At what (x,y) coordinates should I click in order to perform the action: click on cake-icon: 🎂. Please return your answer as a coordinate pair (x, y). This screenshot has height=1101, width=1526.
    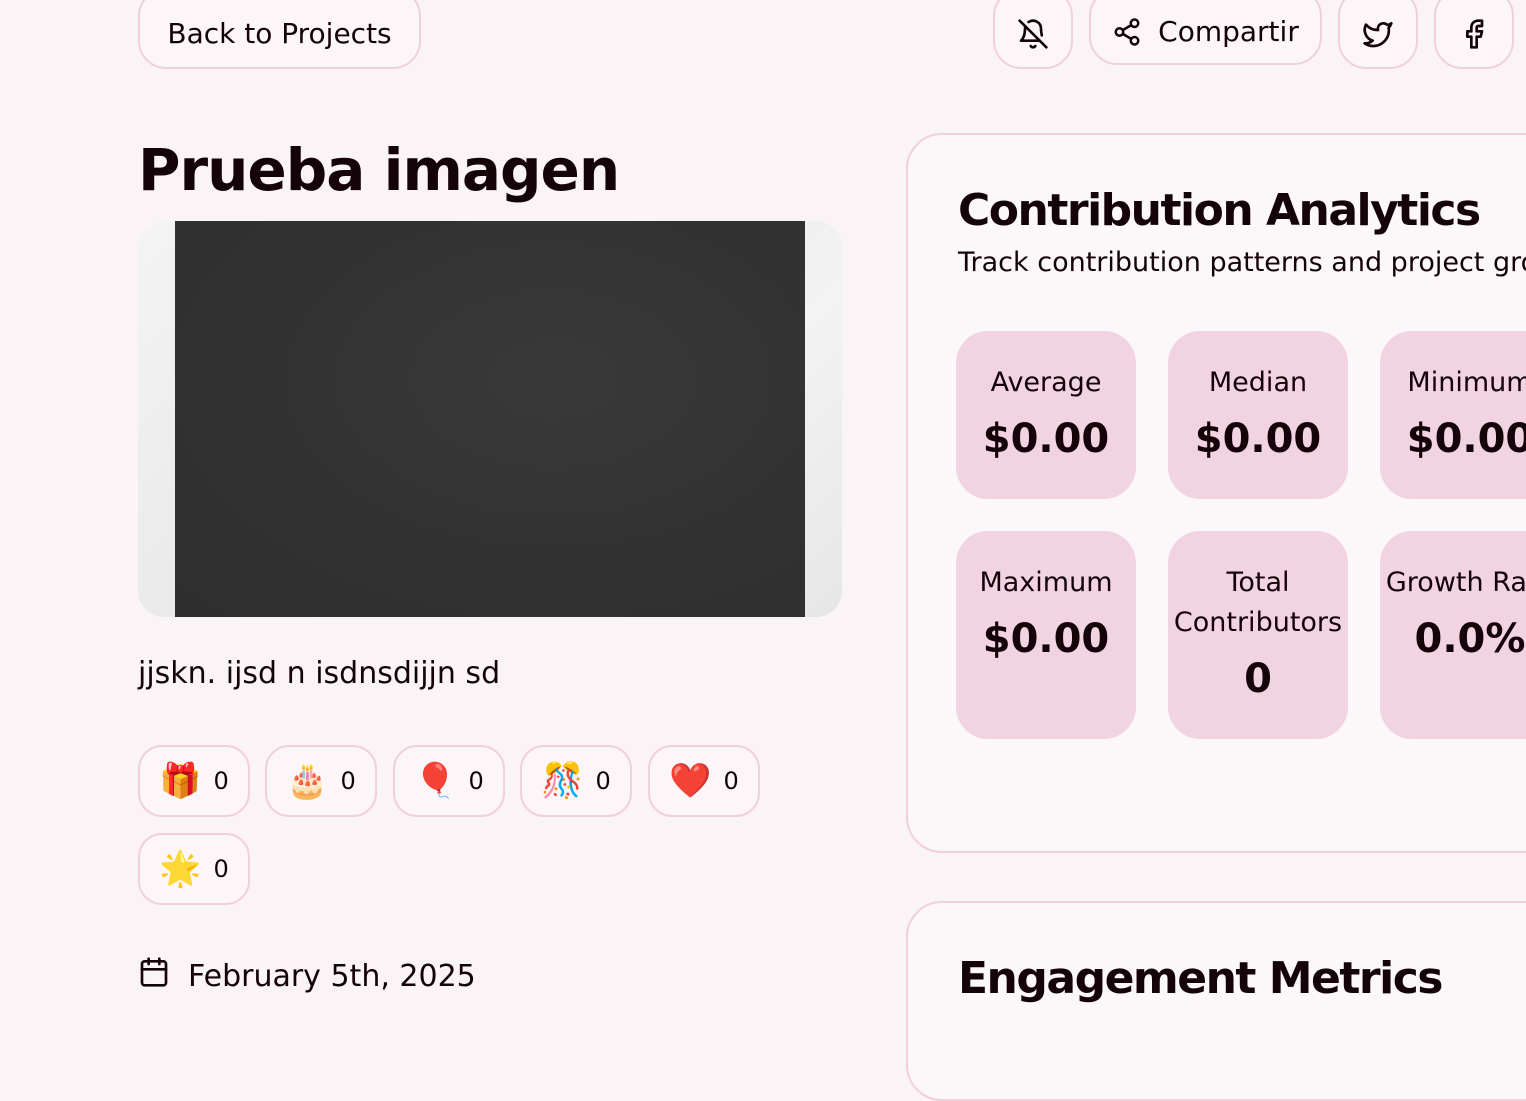
    Looking at the image, I should click on (307, 781).